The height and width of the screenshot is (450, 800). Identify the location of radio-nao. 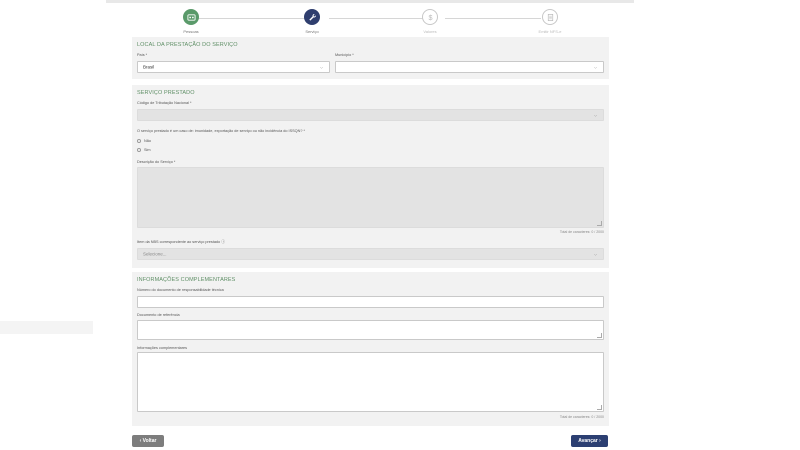
(139, 141).